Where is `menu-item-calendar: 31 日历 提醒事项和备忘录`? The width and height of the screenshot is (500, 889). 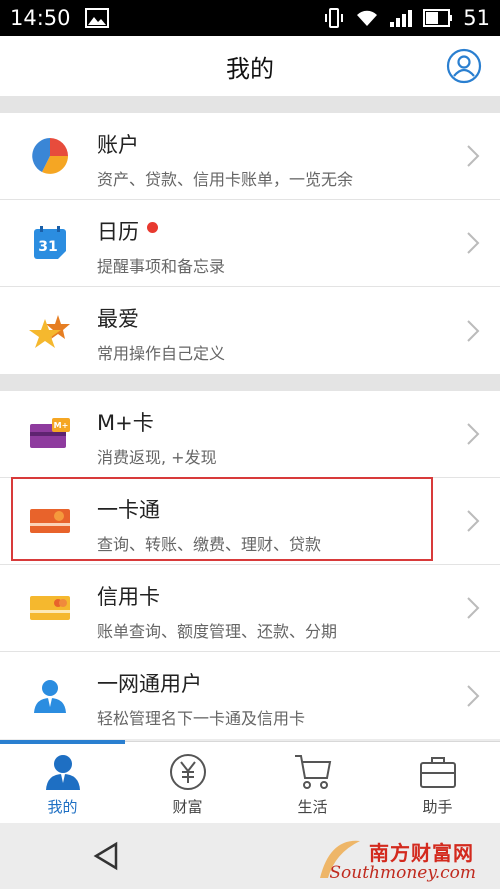 menu-item-calendar: 31 日历 提醒事项和备忘录 is located at coordinates (250, 243).